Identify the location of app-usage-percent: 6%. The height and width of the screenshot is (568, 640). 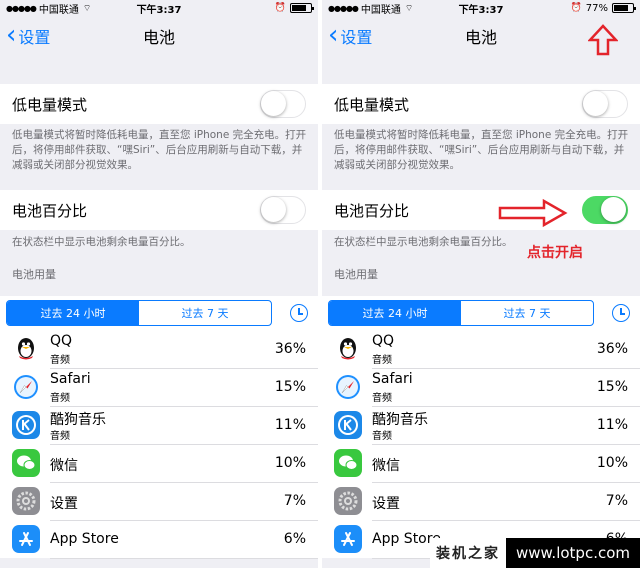
(294, 539).